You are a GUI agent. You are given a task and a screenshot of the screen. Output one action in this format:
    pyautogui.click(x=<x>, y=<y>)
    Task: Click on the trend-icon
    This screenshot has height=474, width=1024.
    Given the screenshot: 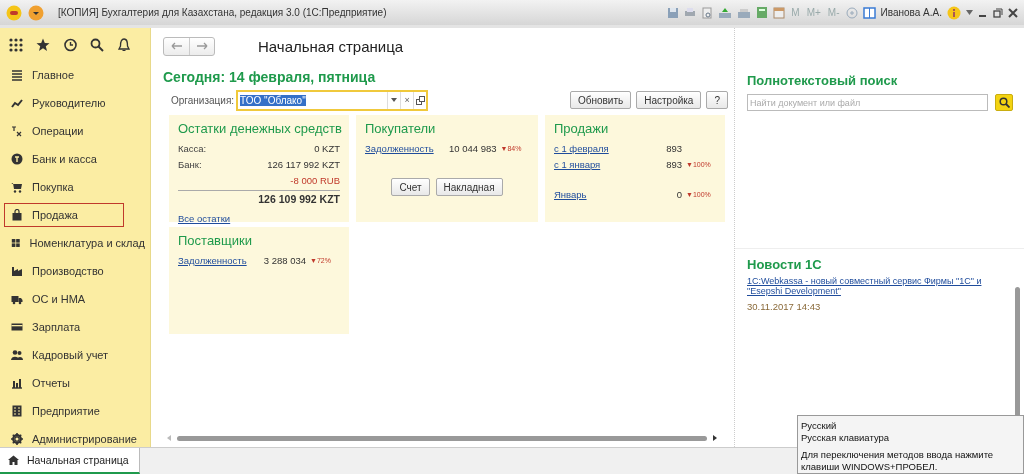 What is the action you would take?
    pyautogui.click(x=17, y=103)
    